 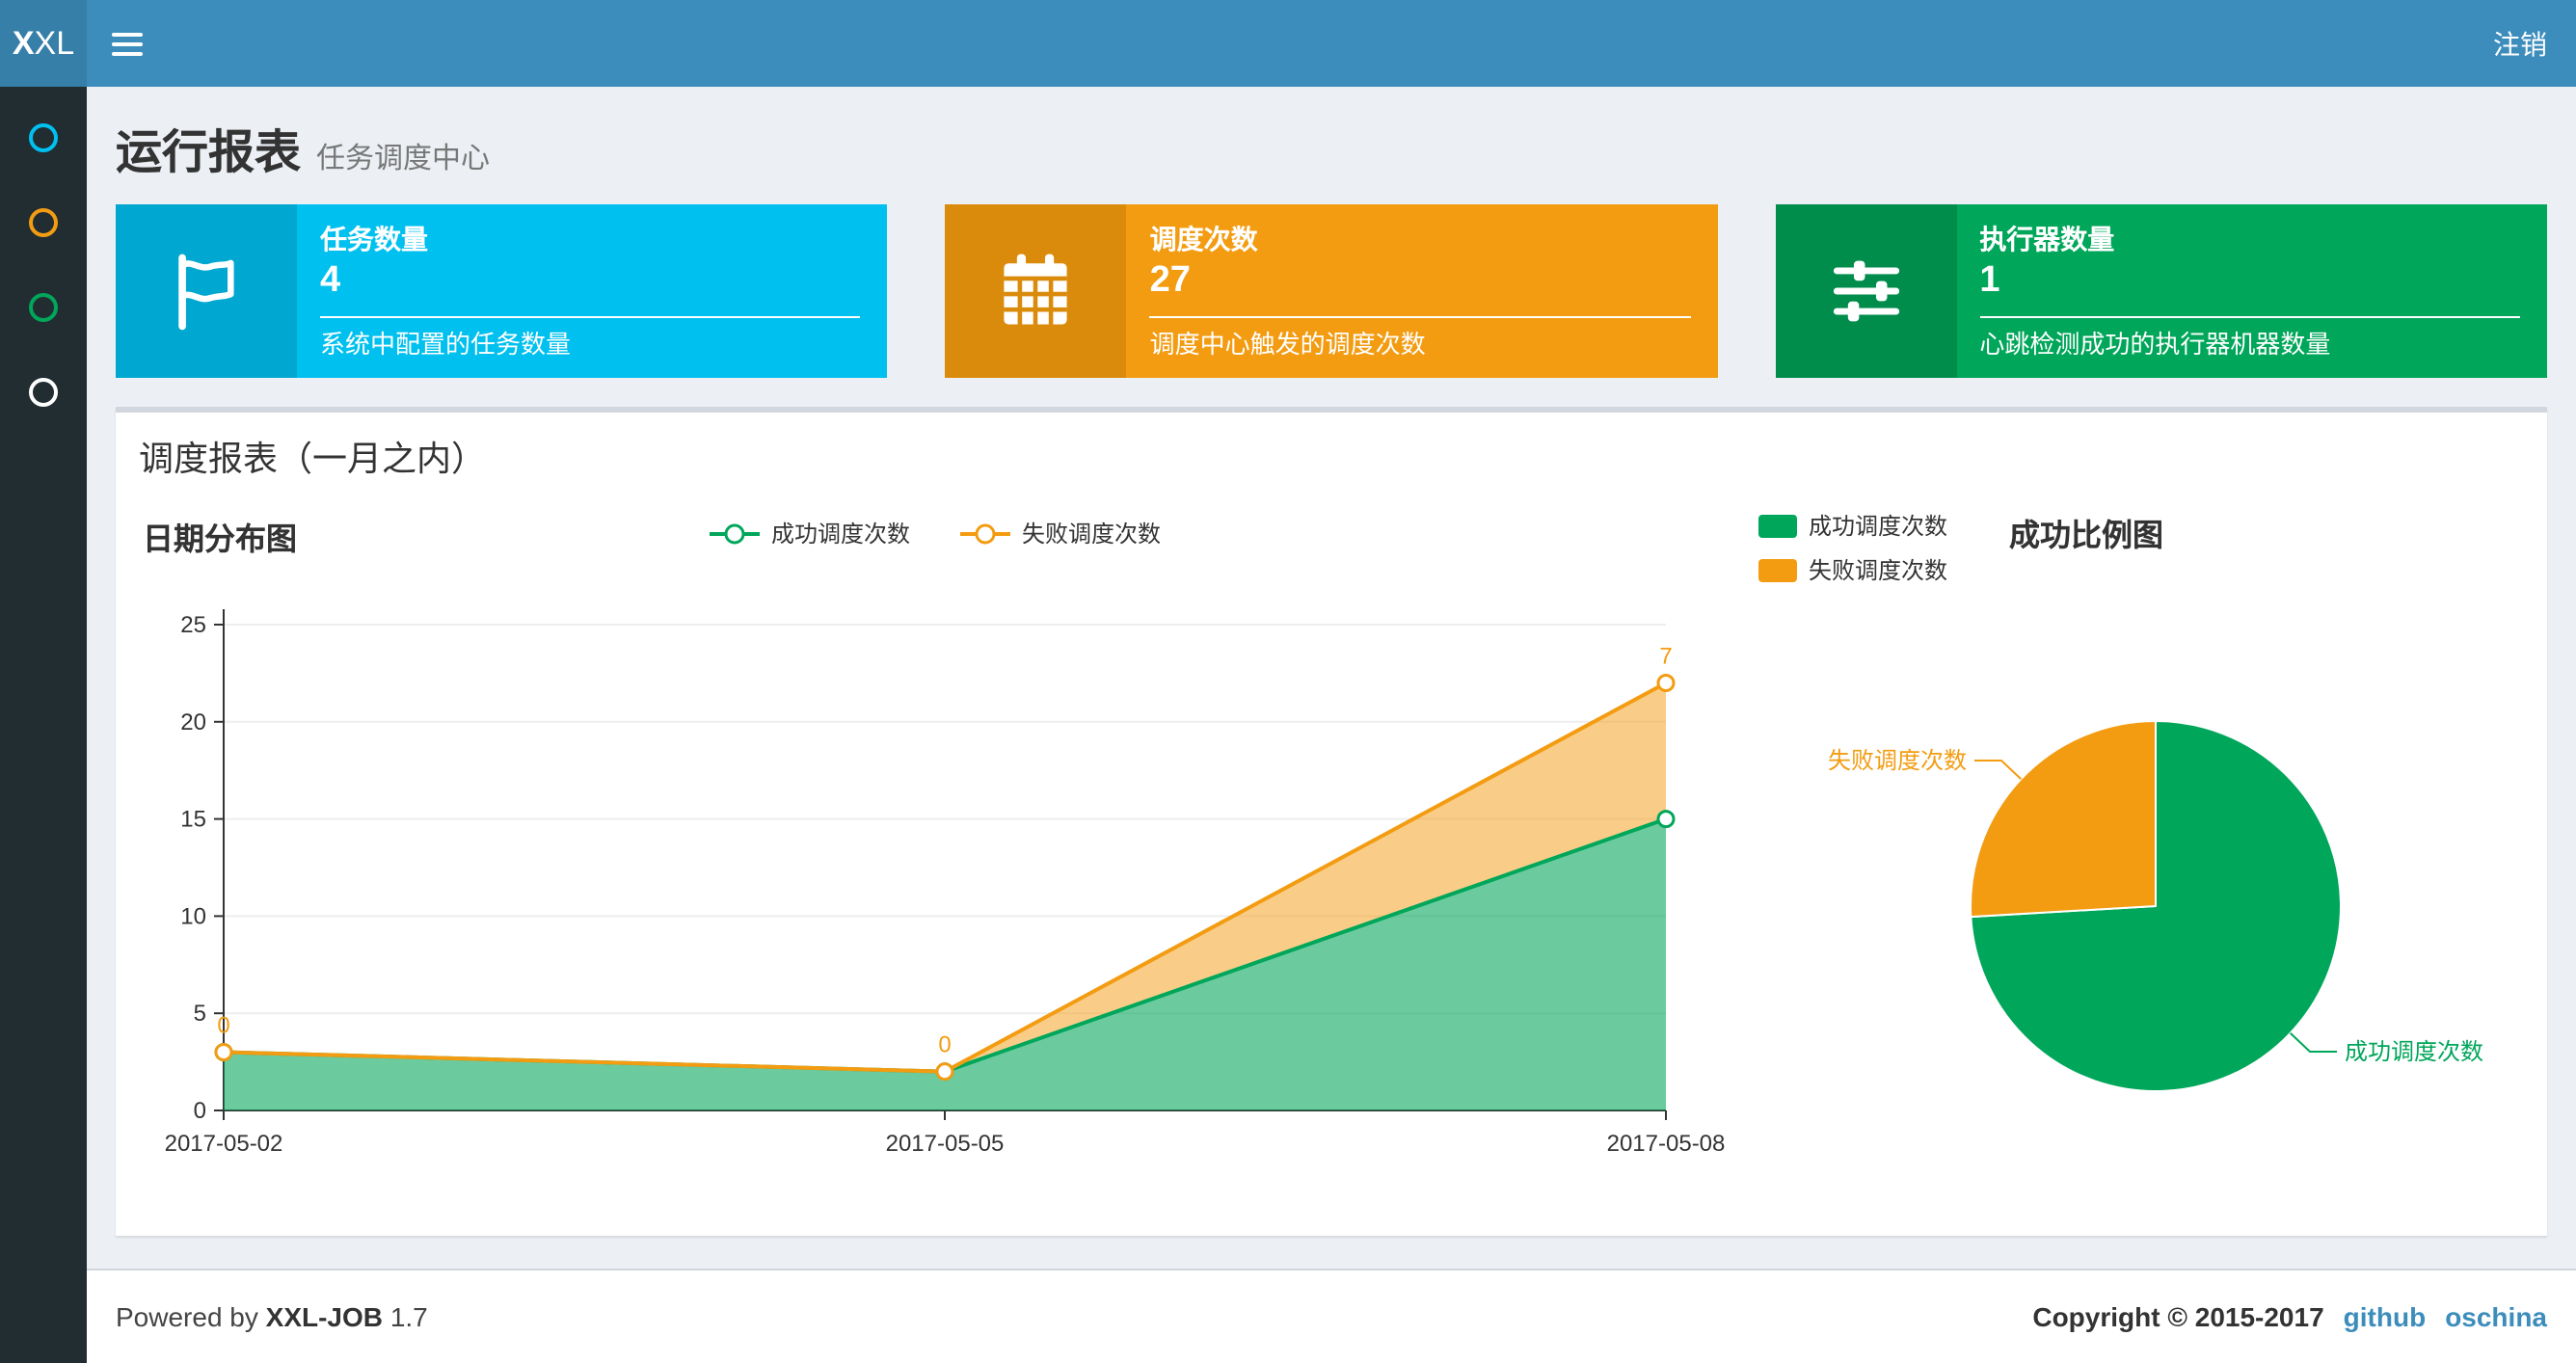 What do you see at coordinates (221, 540) in the screenshot?
I see `line-chart-title: 日期分布图` at bounding box center [221, 540].